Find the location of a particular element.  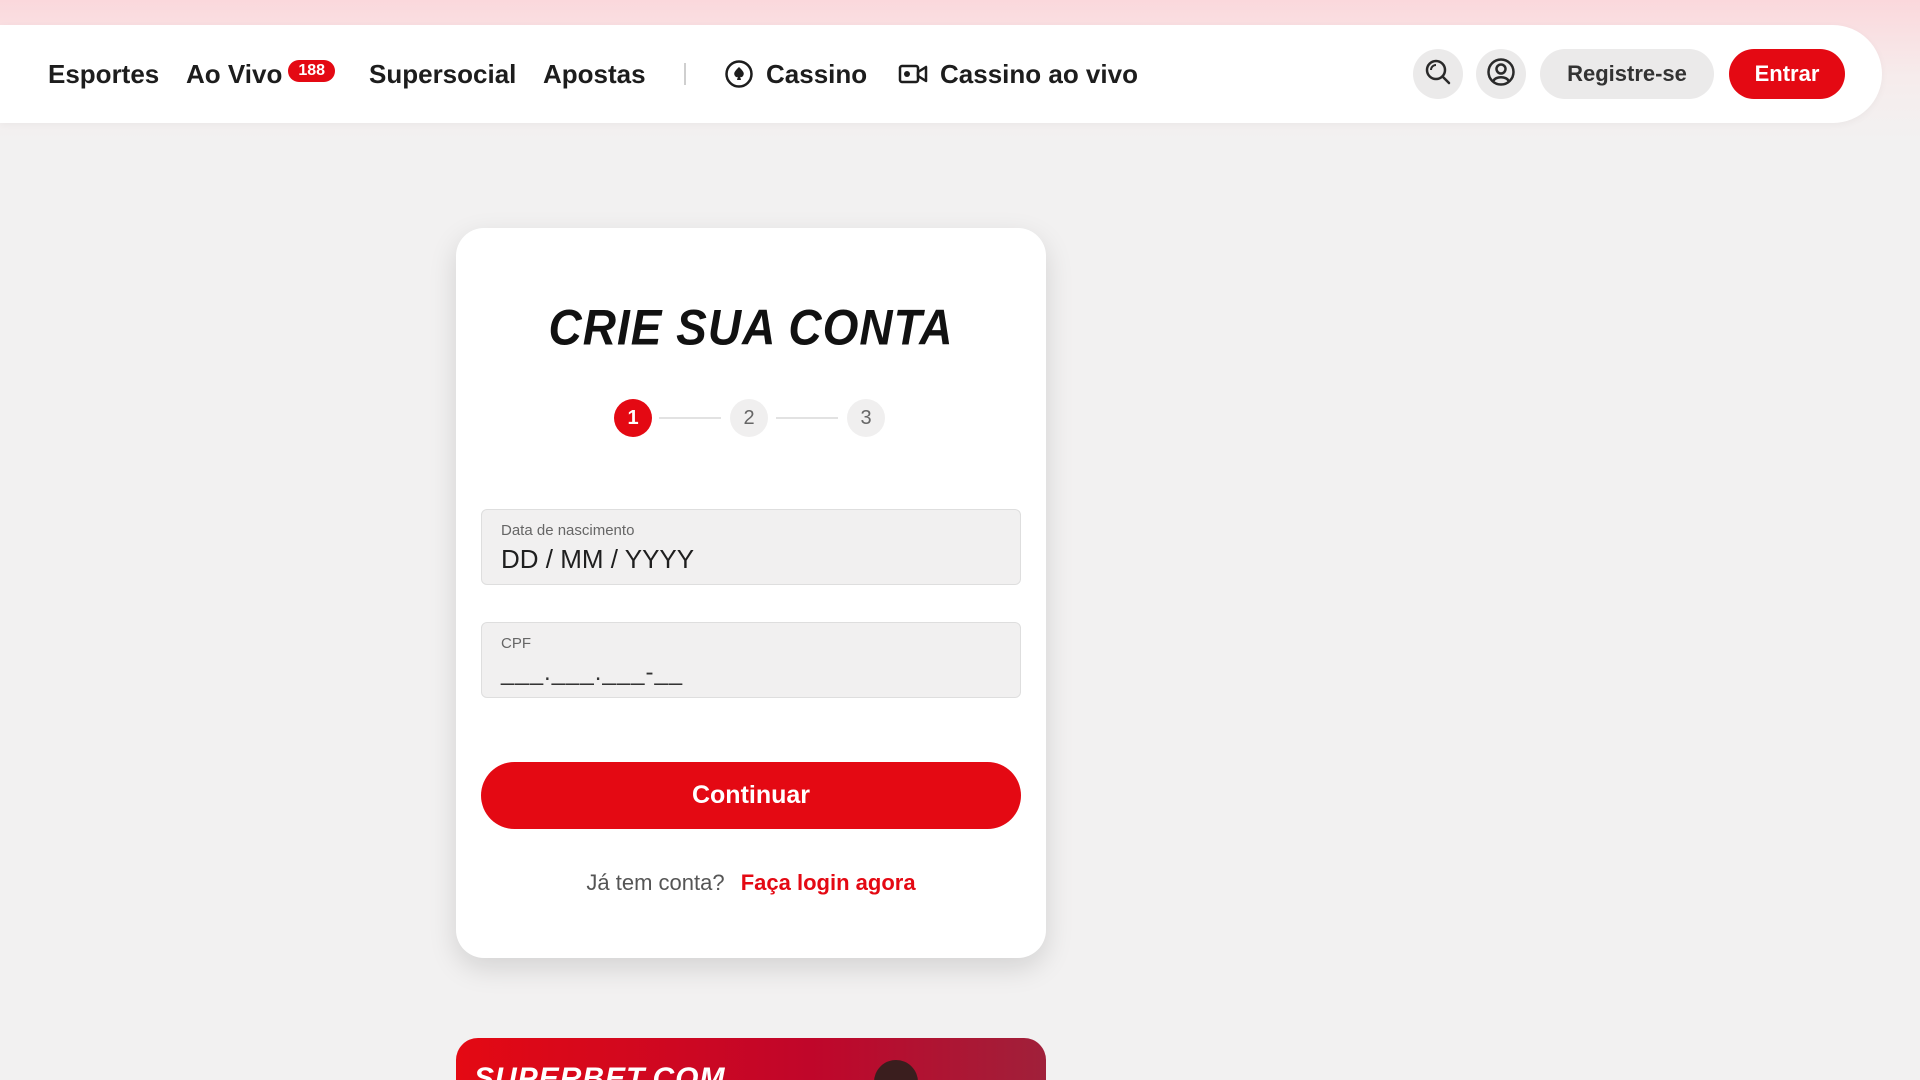

birthdate-label: Data de nascimento is located at coordinates (568, 530).